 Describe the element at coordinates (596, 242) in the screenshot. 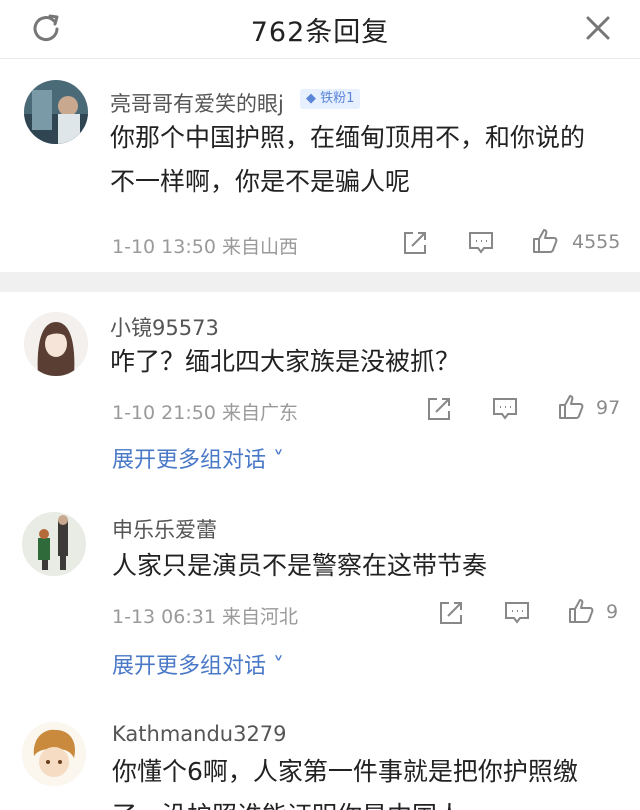

I see `like-count: 4555` at that location.